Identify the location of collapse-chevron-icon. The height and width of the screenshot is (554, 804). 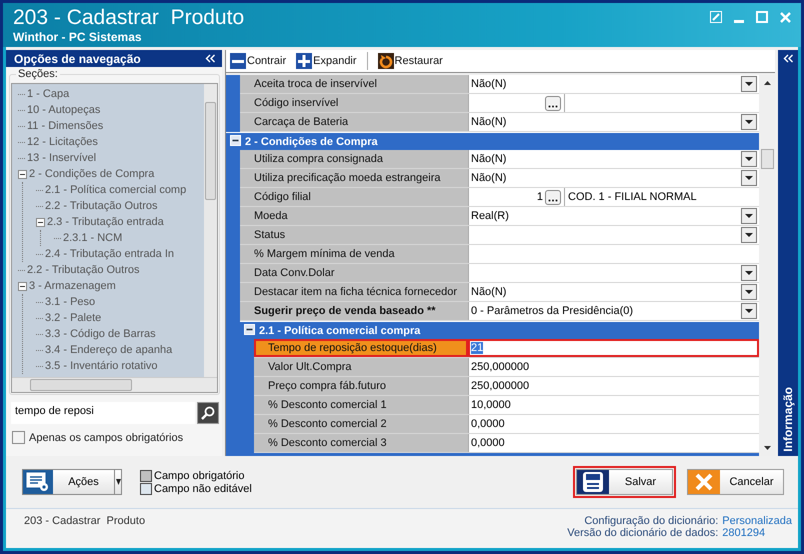
(210, 58).